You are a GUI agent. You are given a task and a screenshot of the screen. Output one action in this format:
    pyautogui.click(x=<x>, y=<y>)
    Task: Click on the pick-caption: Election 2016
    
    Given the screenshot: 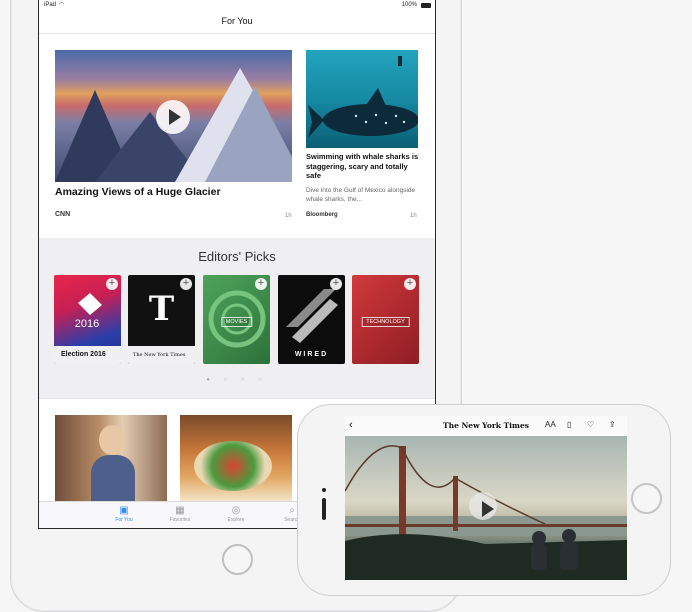 What is the action you would take?
    pyautogui.click(x=87, y=355)
    